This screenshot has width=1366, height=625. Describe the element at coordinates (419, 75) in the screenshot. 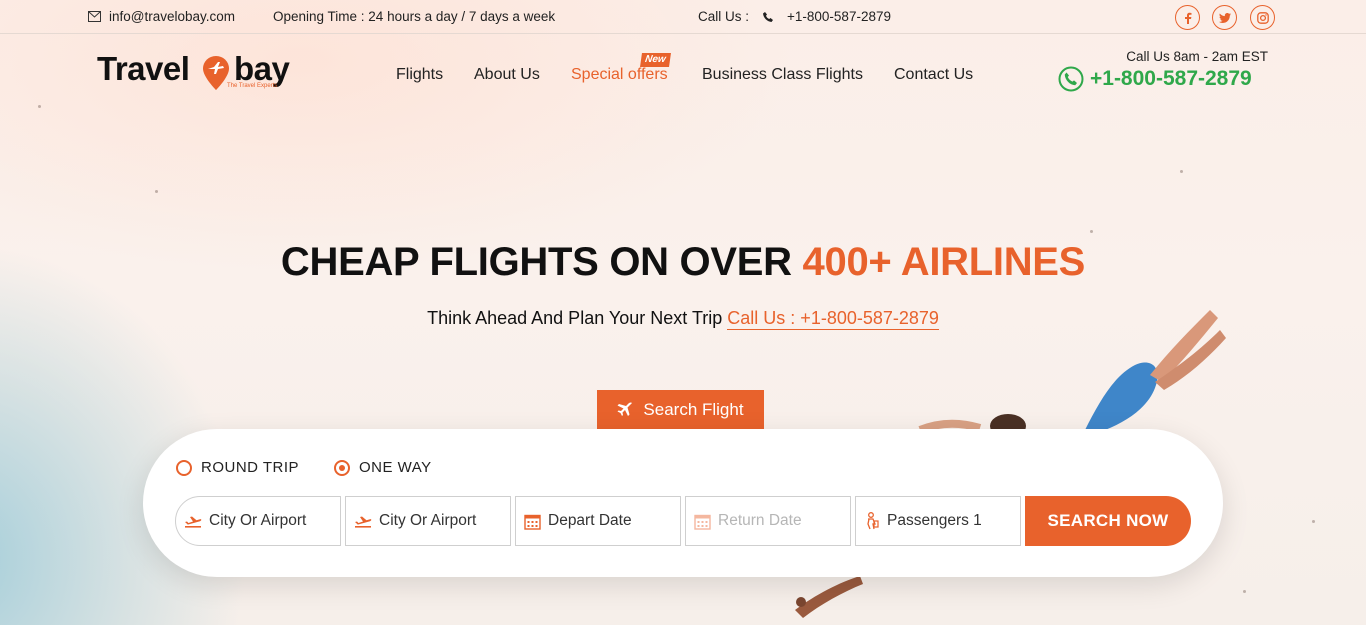

I see `nav-flights: Flights` at that location.